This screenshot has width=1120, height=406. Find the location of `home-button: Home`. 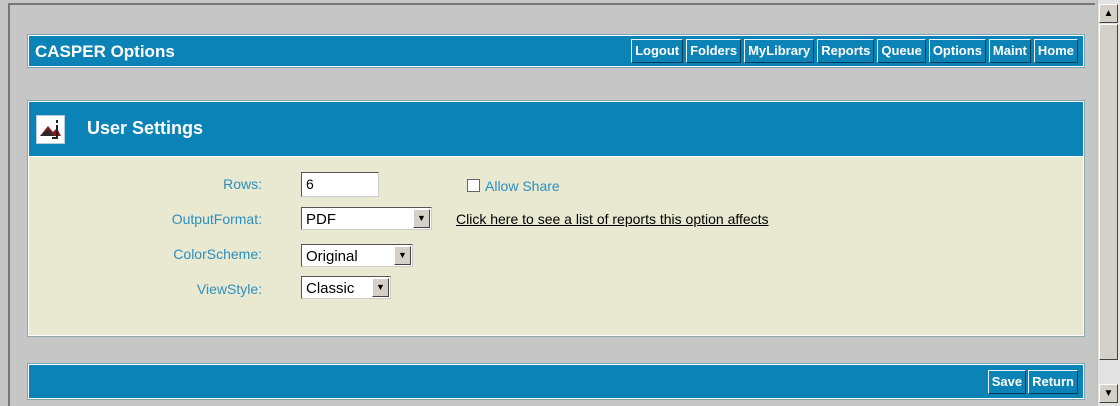

home-button: Home is located at coordinates (1055, 51).